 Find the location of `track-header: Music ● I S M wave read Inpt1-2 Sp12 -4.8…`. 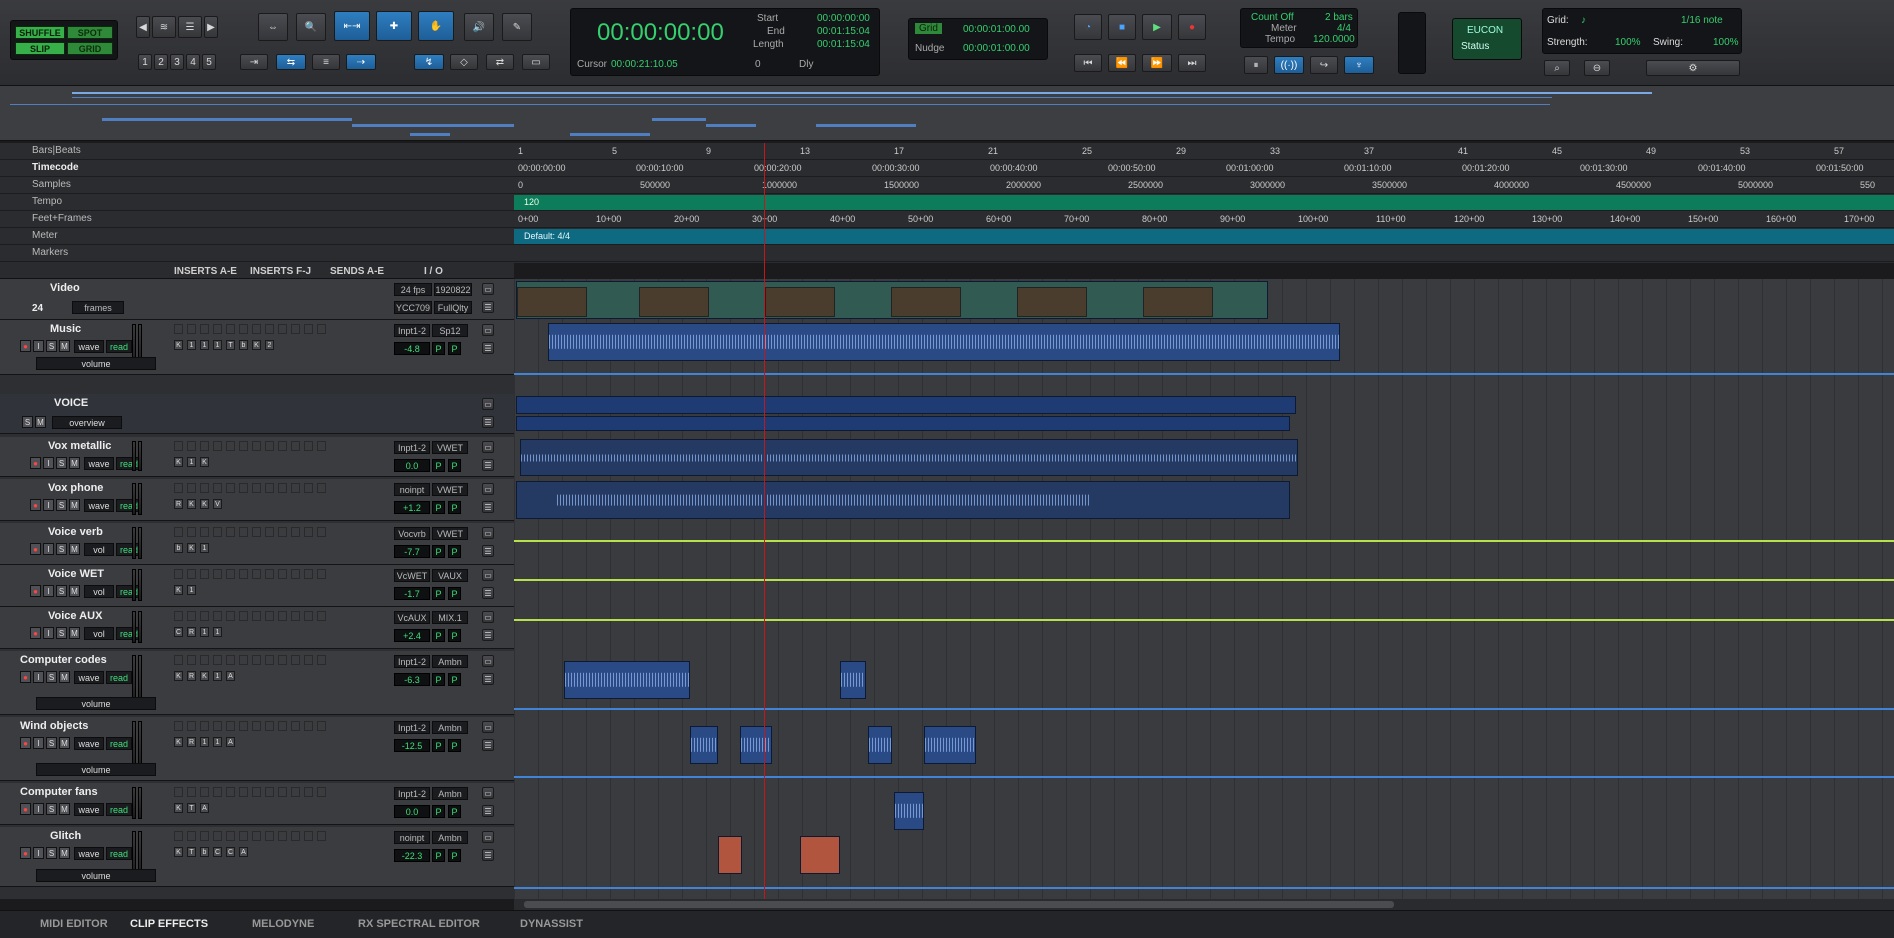

track-header: Music ● I S M wave read Inpt1-2 Sp12 -4.8… is located at coordinates (257, 347).